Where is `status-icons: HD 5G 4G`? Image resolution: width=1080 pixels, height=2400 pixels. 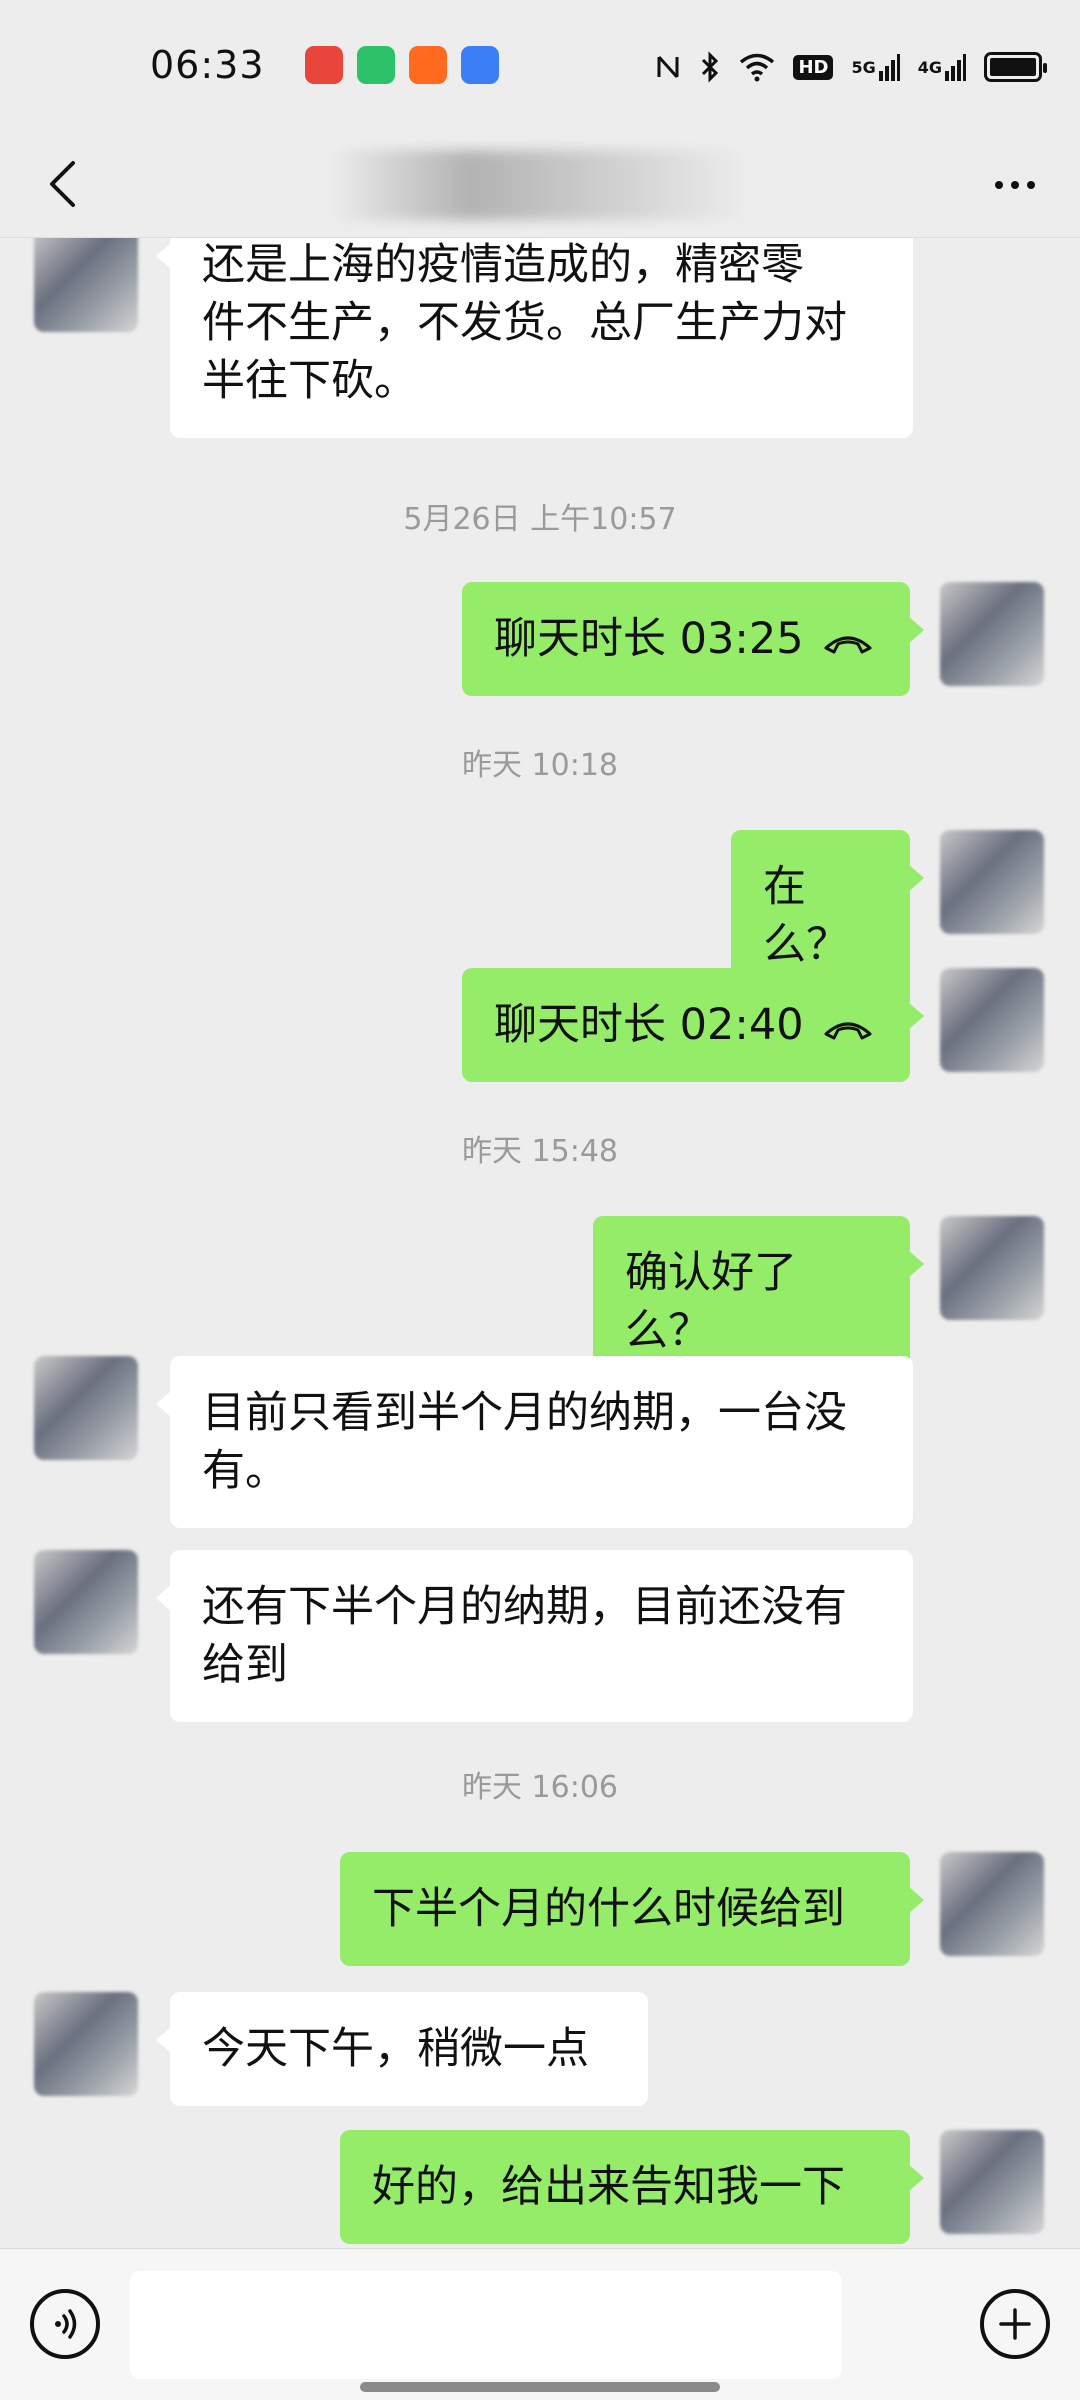 status-icons: HD 5G 4G is located at coordinates (851, 67).